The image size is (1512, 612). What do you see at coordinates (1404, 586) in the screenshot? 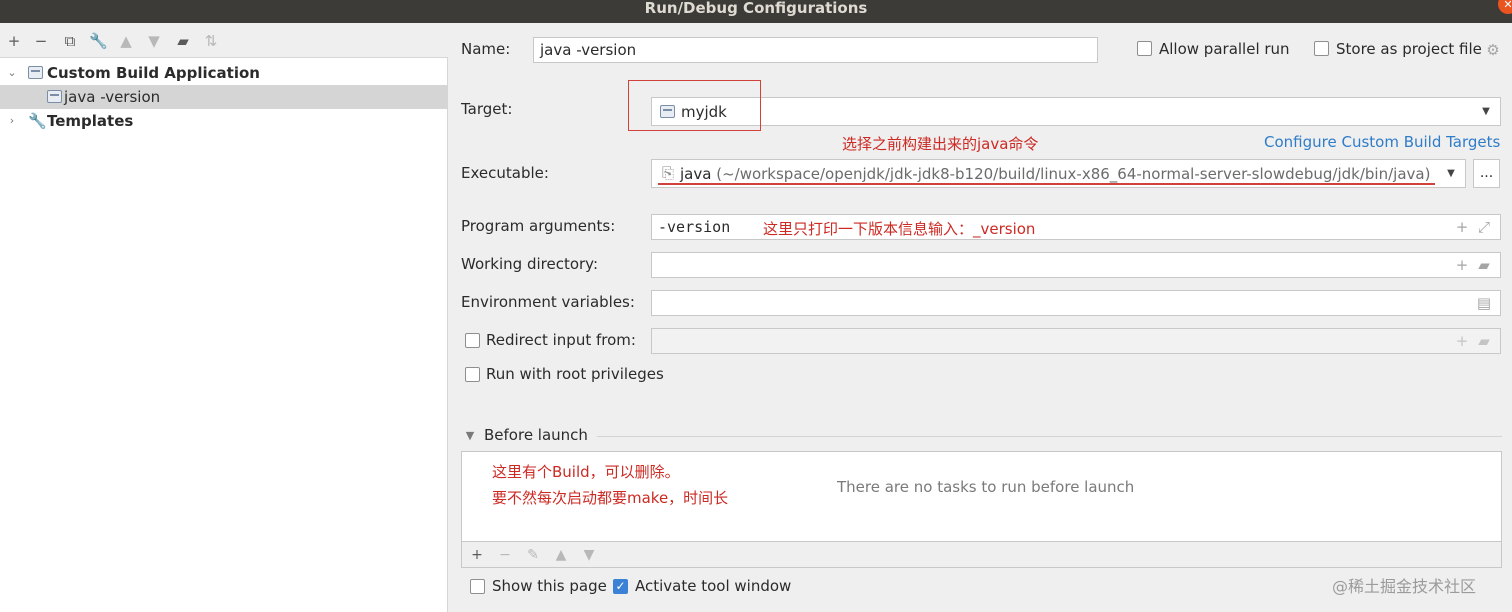
I see `watermark: @稀土掘金技术社区` at bounding box center [1404, 586].